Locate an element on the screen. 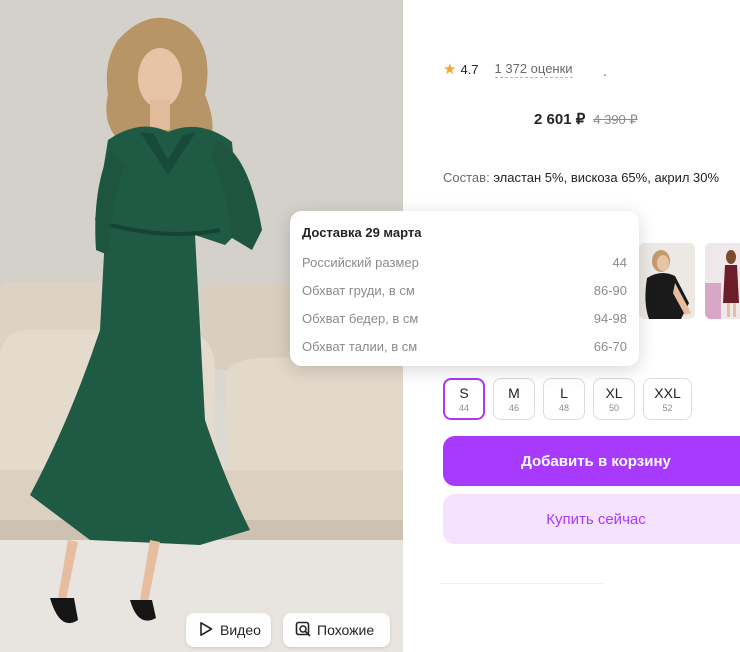 Image resolution: width=740 pixels, height=652 pixels. price-block: 2 601 ₽ 4 390 ₽ is located at coordinates (586, 119).